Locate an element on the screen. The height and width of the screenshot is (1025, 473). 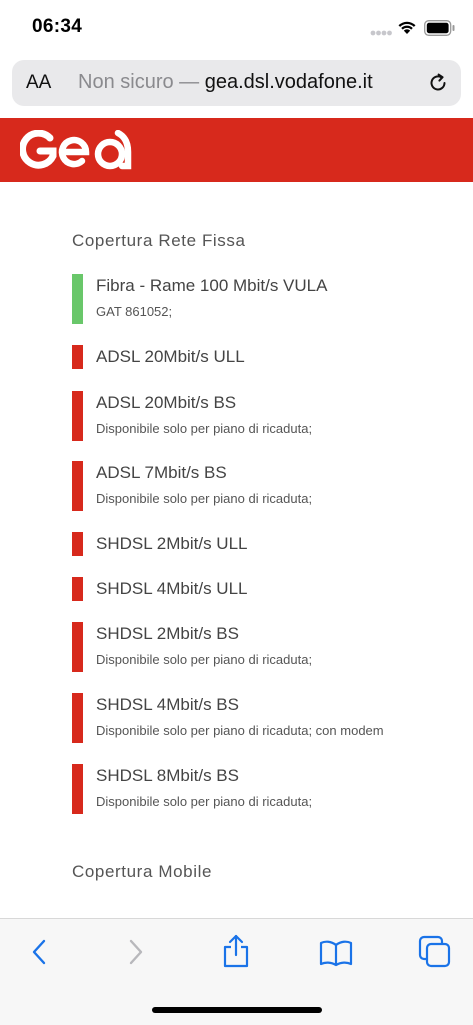
text-size-label: AA is located at coordinates (39, 82).